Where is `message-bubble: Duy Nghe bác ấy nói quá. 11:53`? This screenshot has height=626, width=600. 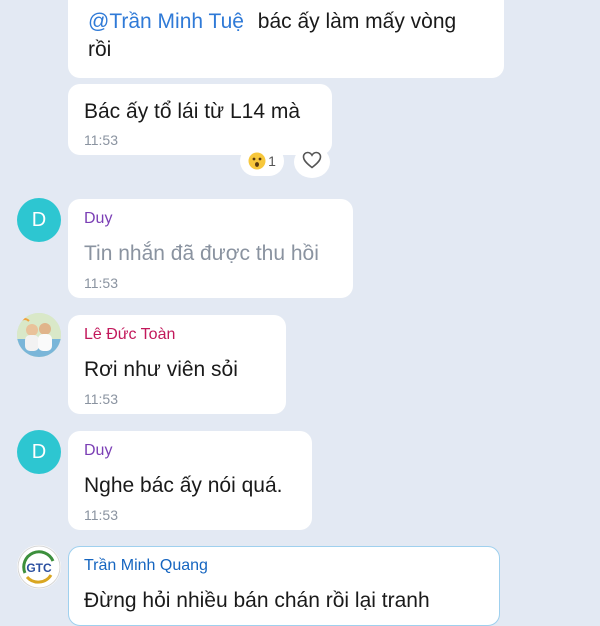
message-bubble: Duy Nghe bác ấy nói quá. 11:53 is located at coordinates (190, 480).